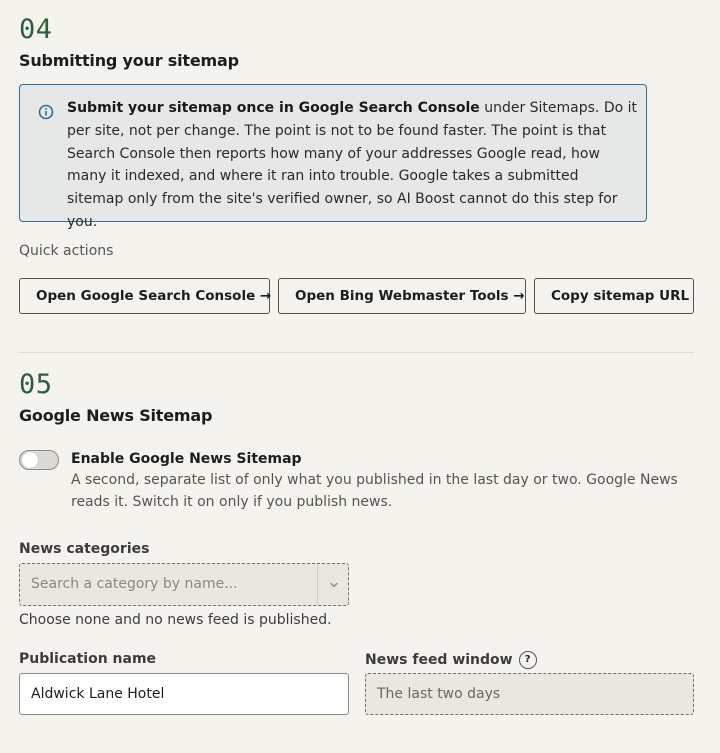  What do you see at coordinates (527, 659) in the screenshot?
I see `help-icon: ?` at bounding box center [527, 659].